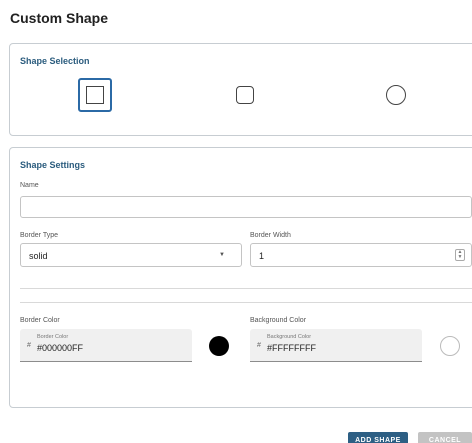 The height and width of the screenshot is (443, 472). I want to click on cancel-button: CANCEL, so click(445, 437).